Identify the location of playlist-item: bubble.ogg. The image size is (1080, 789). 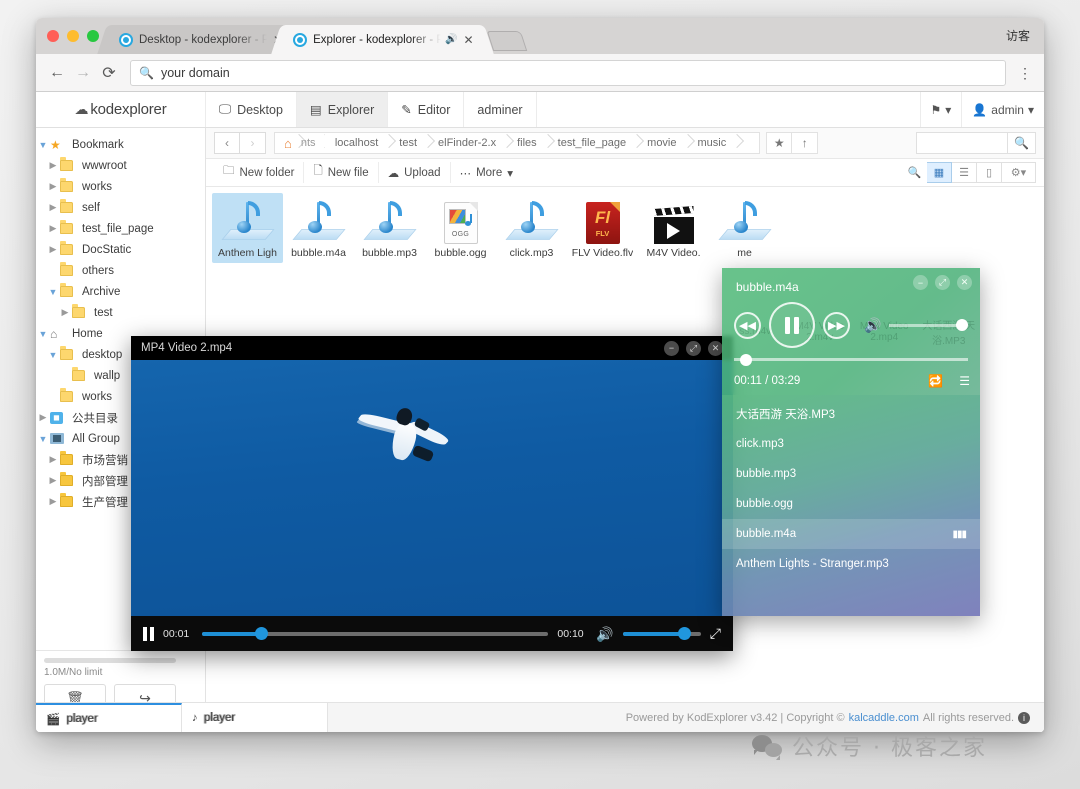
(851, 504).